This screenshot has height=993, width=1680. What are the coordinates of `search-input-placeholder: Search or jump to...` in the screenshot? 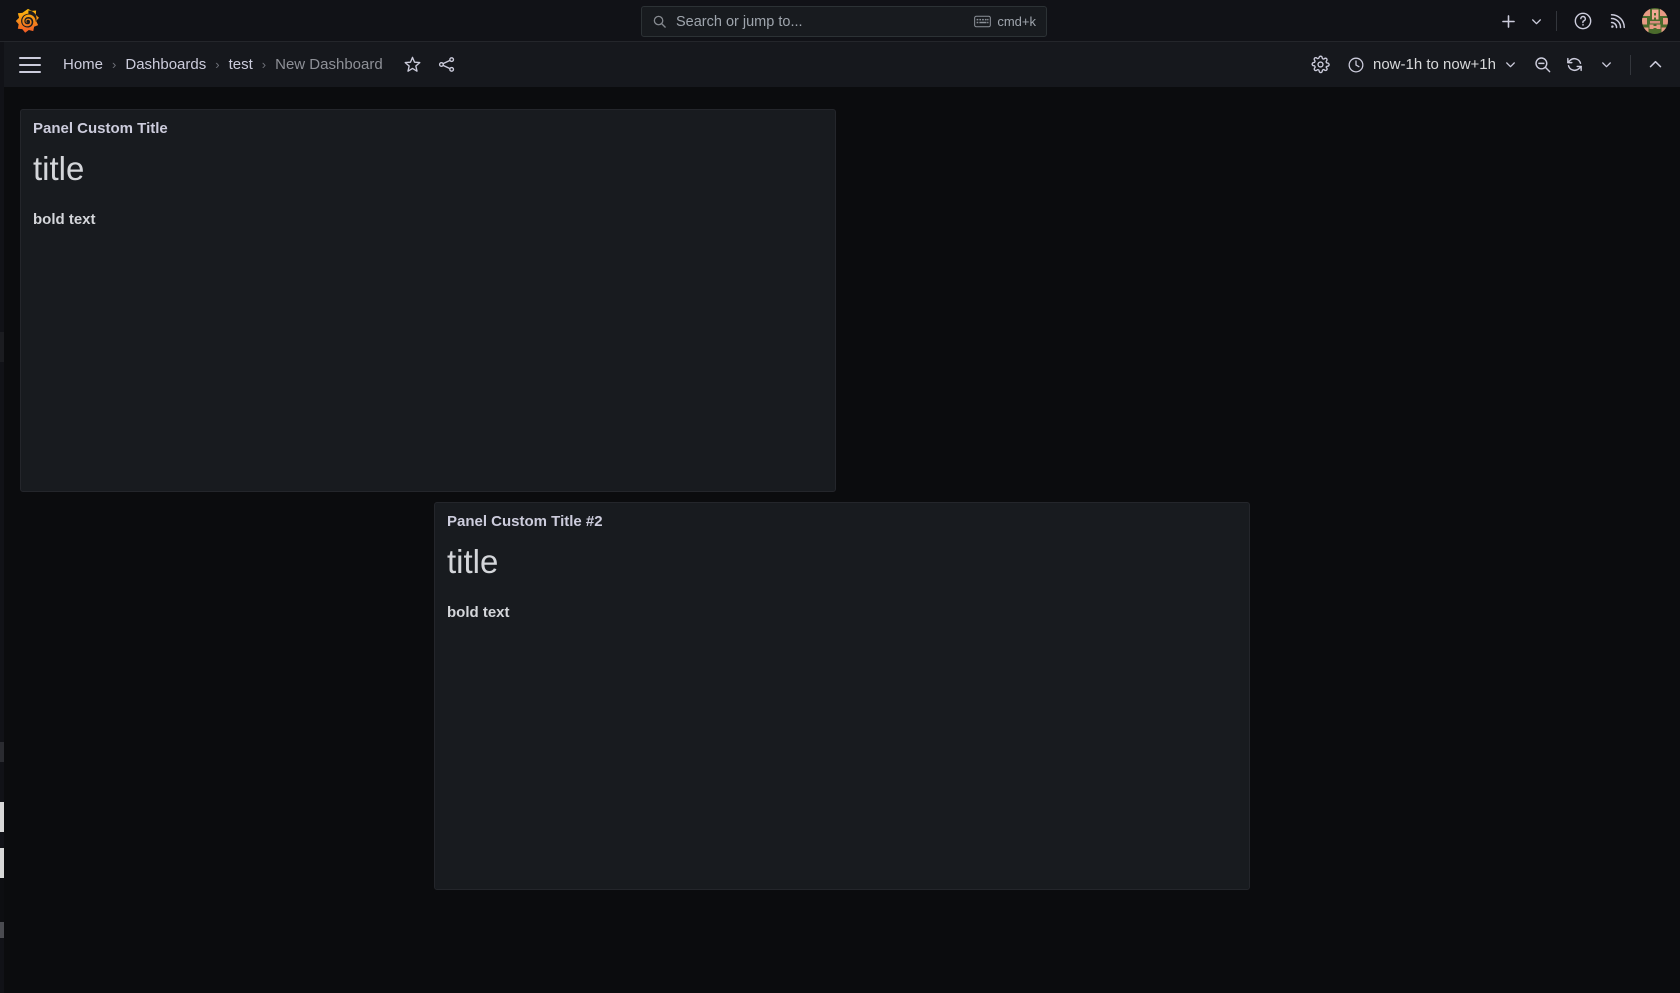 It's located at (825, 22).